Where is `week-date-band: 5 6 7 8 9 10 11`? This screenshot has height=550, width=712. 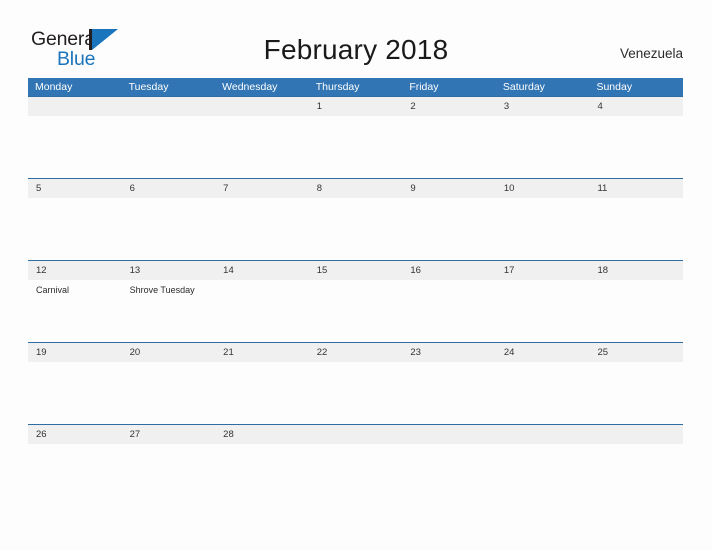 week-date-band: 5 6 7 8 9 10 11 is located at coordinates (355, 188).